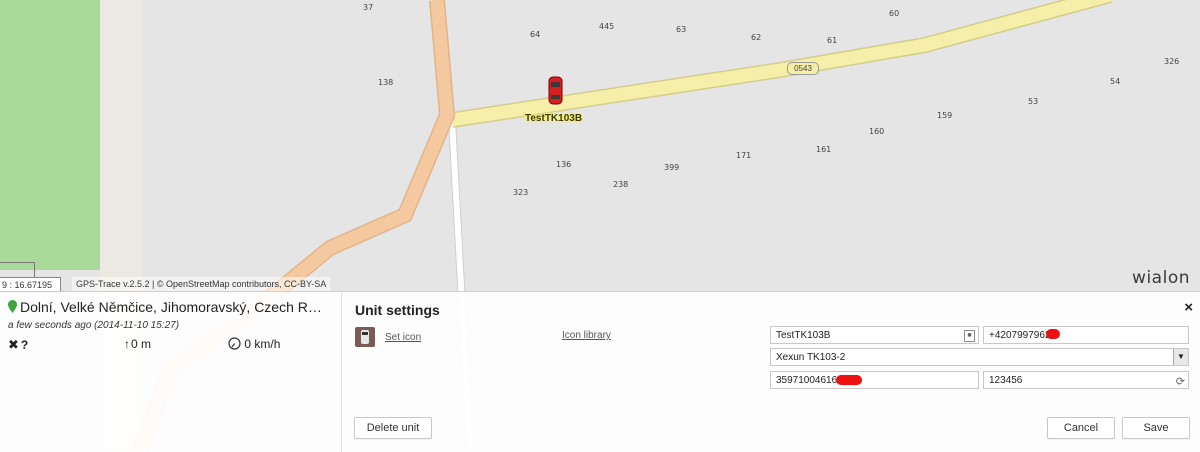 This screenshot has width=1200, height=452. I want to click on address-number: 61, so click(832, 40).